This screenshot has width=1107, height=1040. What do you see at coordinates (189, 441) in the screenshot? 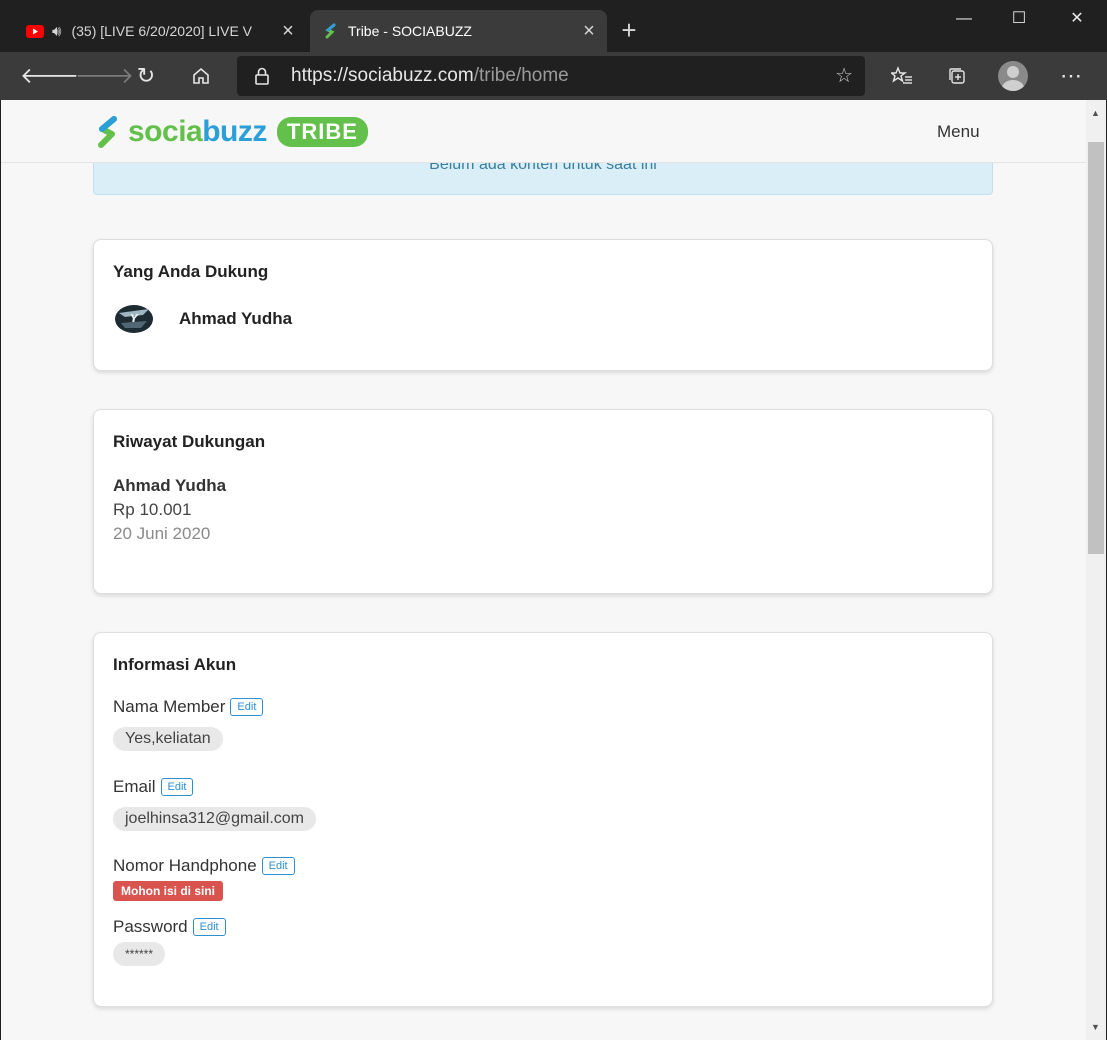
I see `card-title: Riwayat Dukungan` at bounding box center [189, 441].